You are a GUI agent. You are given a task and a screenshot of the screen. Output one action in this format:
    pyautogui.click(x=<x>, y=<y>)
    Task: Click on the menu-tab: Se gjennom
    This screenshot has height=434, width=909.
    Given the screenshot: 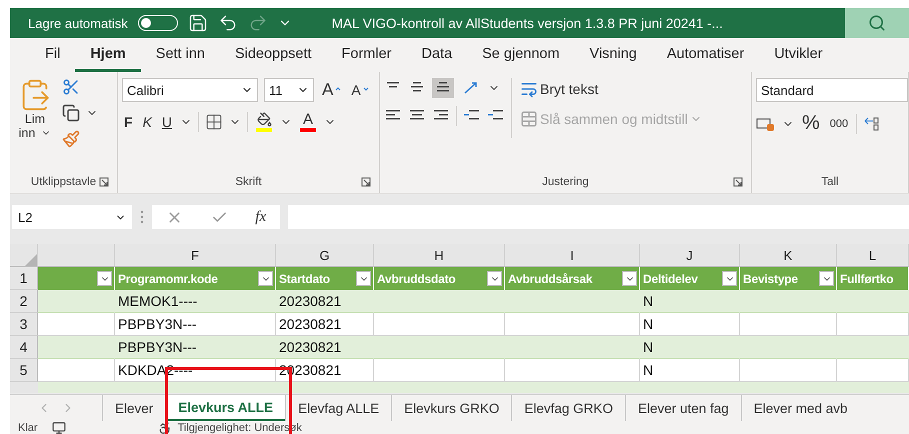 What is the action you would take?
    pyautogui.click(x=521, y=55)
    